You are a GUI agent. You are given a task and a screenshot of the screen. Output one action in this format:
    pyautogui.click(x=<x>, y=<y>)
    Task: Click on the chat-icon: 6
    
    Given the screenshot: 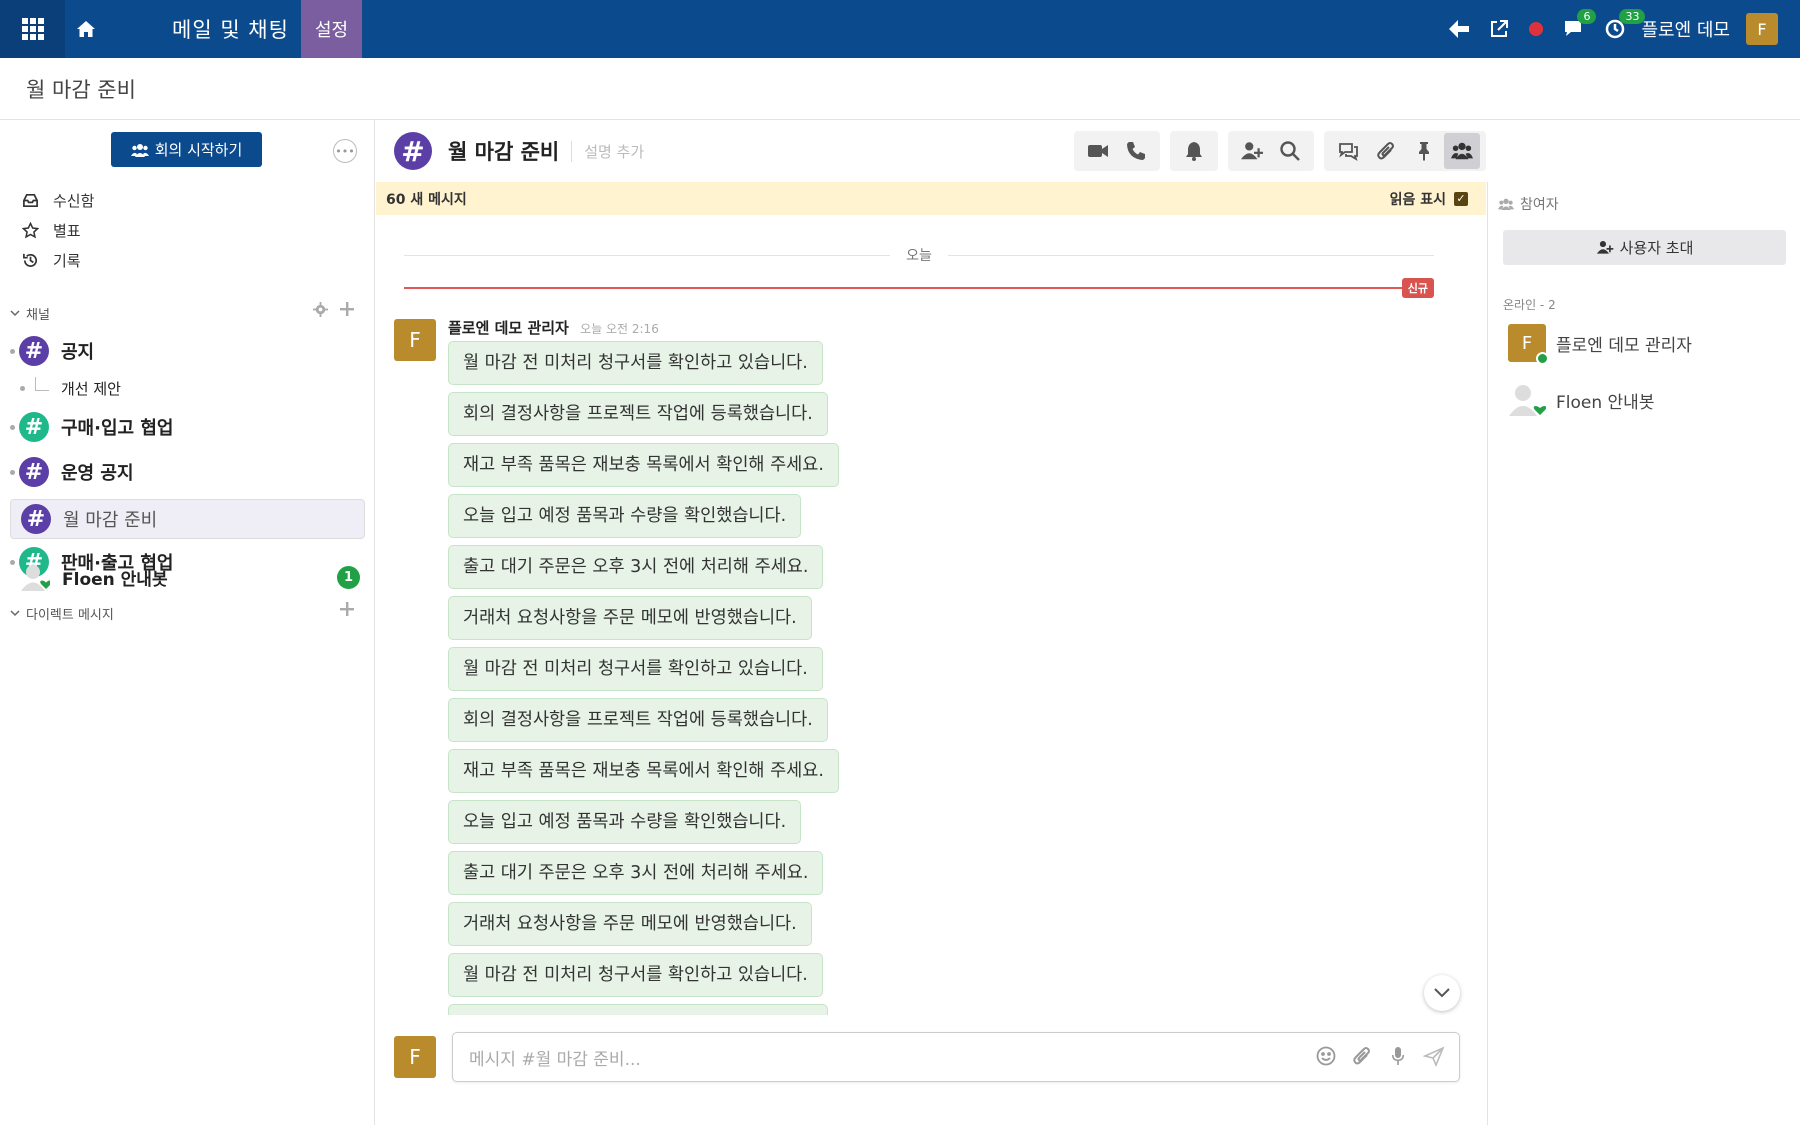 What is the action you would take?
    pyautogui.click(x=1580, y=24)
    